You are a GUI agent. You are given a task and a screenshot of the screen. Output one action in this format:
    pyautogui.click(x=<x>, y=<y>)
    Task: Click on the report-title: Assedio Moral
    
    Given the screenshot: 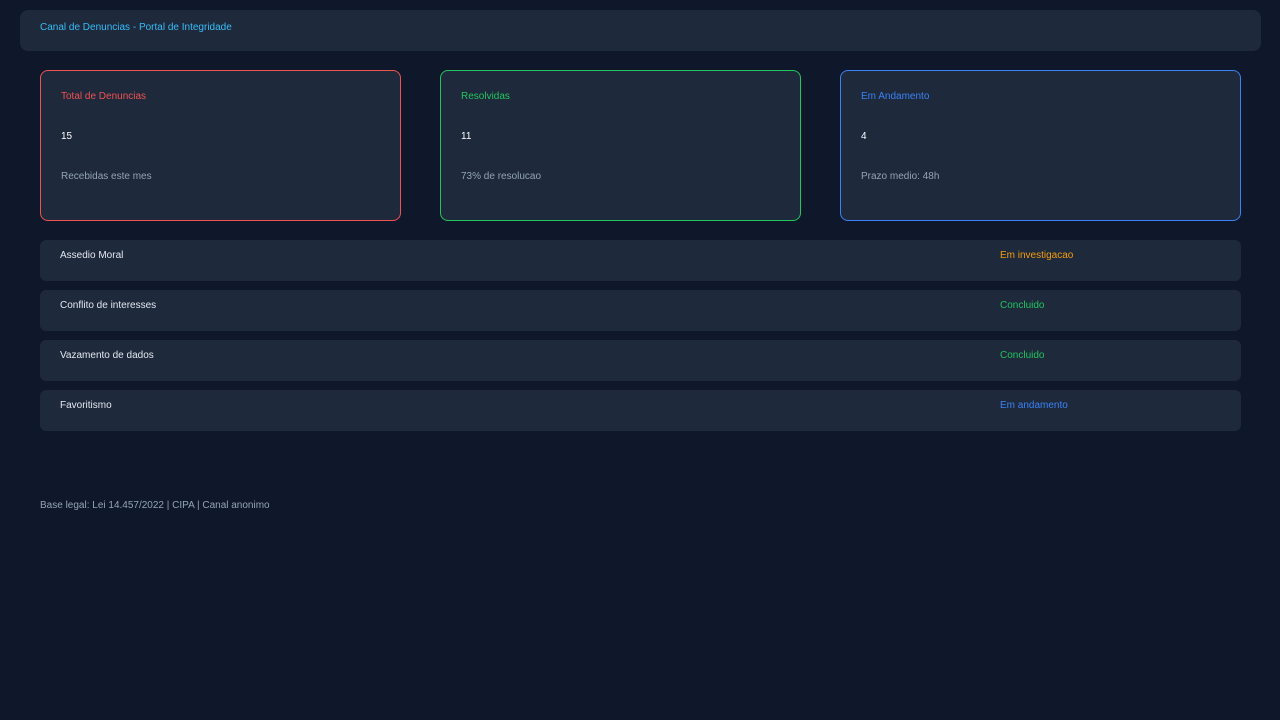 What is the action you would take?
    pyautogui.click(x=92, y=255)
    